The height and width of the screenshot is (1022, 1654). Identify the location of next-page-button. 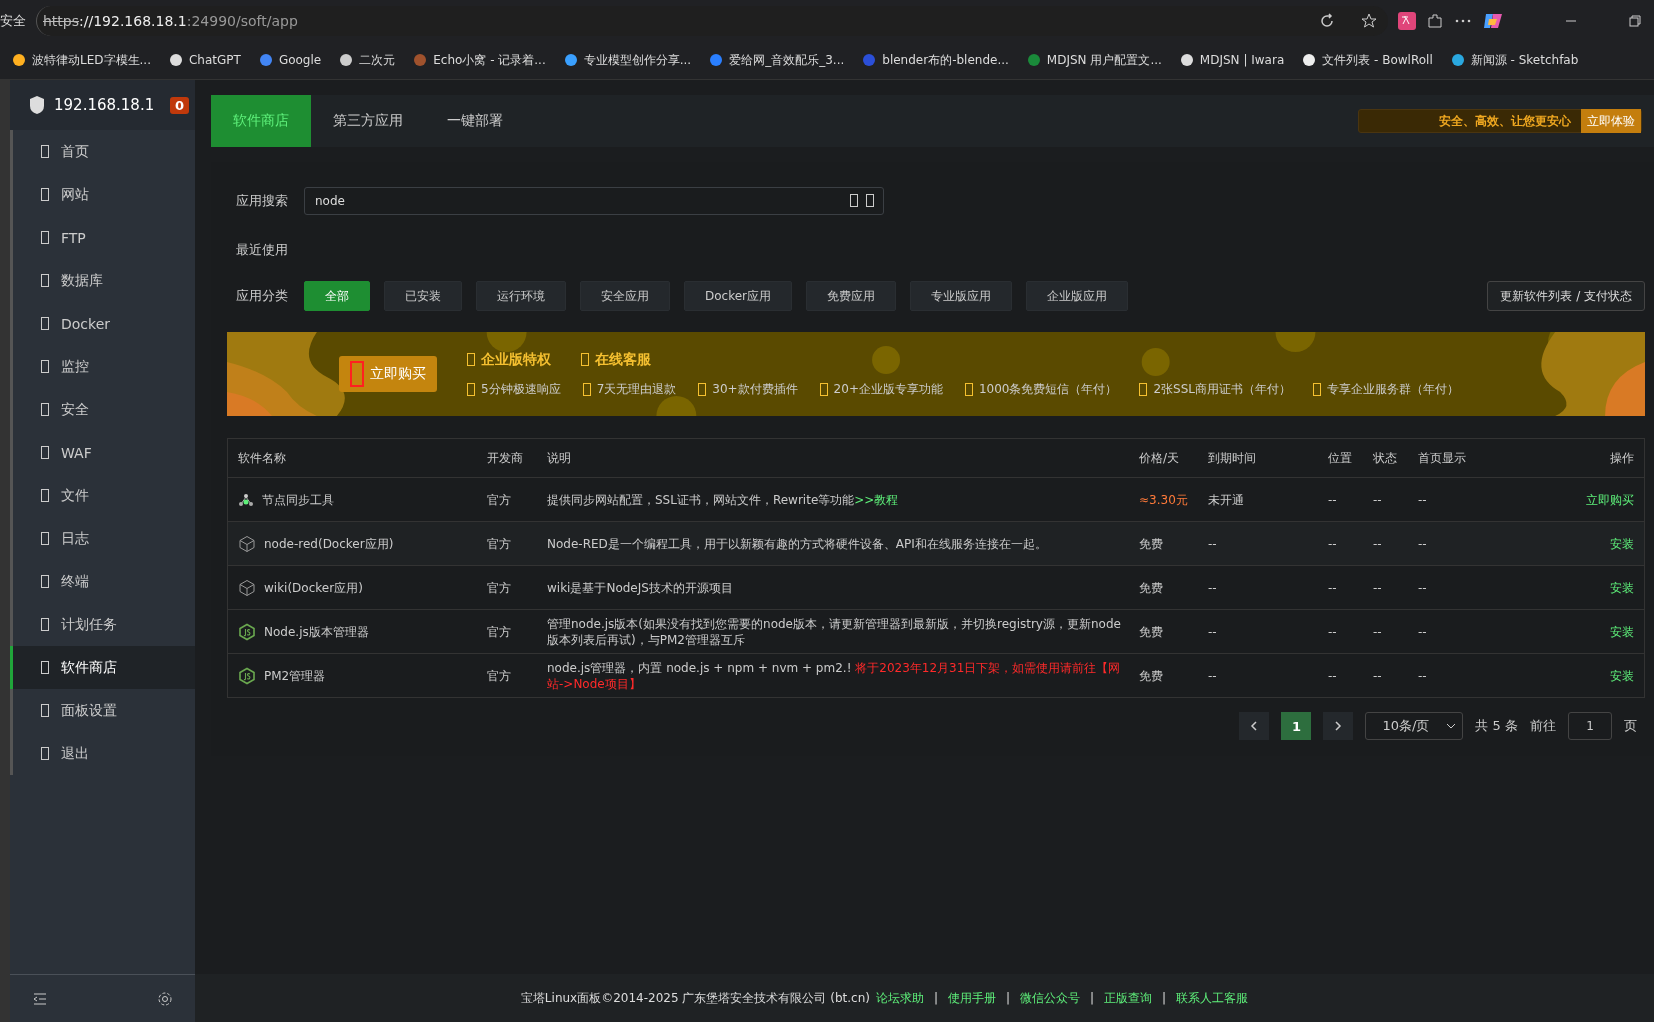
(1338, 726).